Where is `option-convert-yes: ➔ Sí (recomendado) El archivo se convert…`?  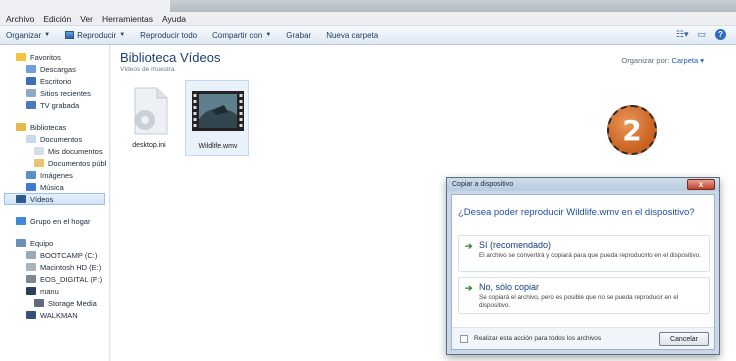
option-convert-yes: ➔ Sí (recomendado) El archivo se convert… is located at coordinates (584, 253).